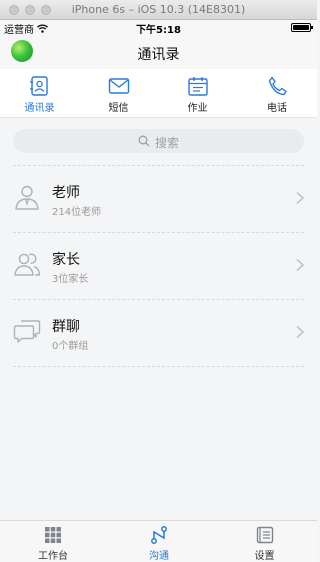 This screenshot has height=562, width=320. Describe the element at coordinates (27, 197) in the screenshot. I see `teacher-icon` at that location.